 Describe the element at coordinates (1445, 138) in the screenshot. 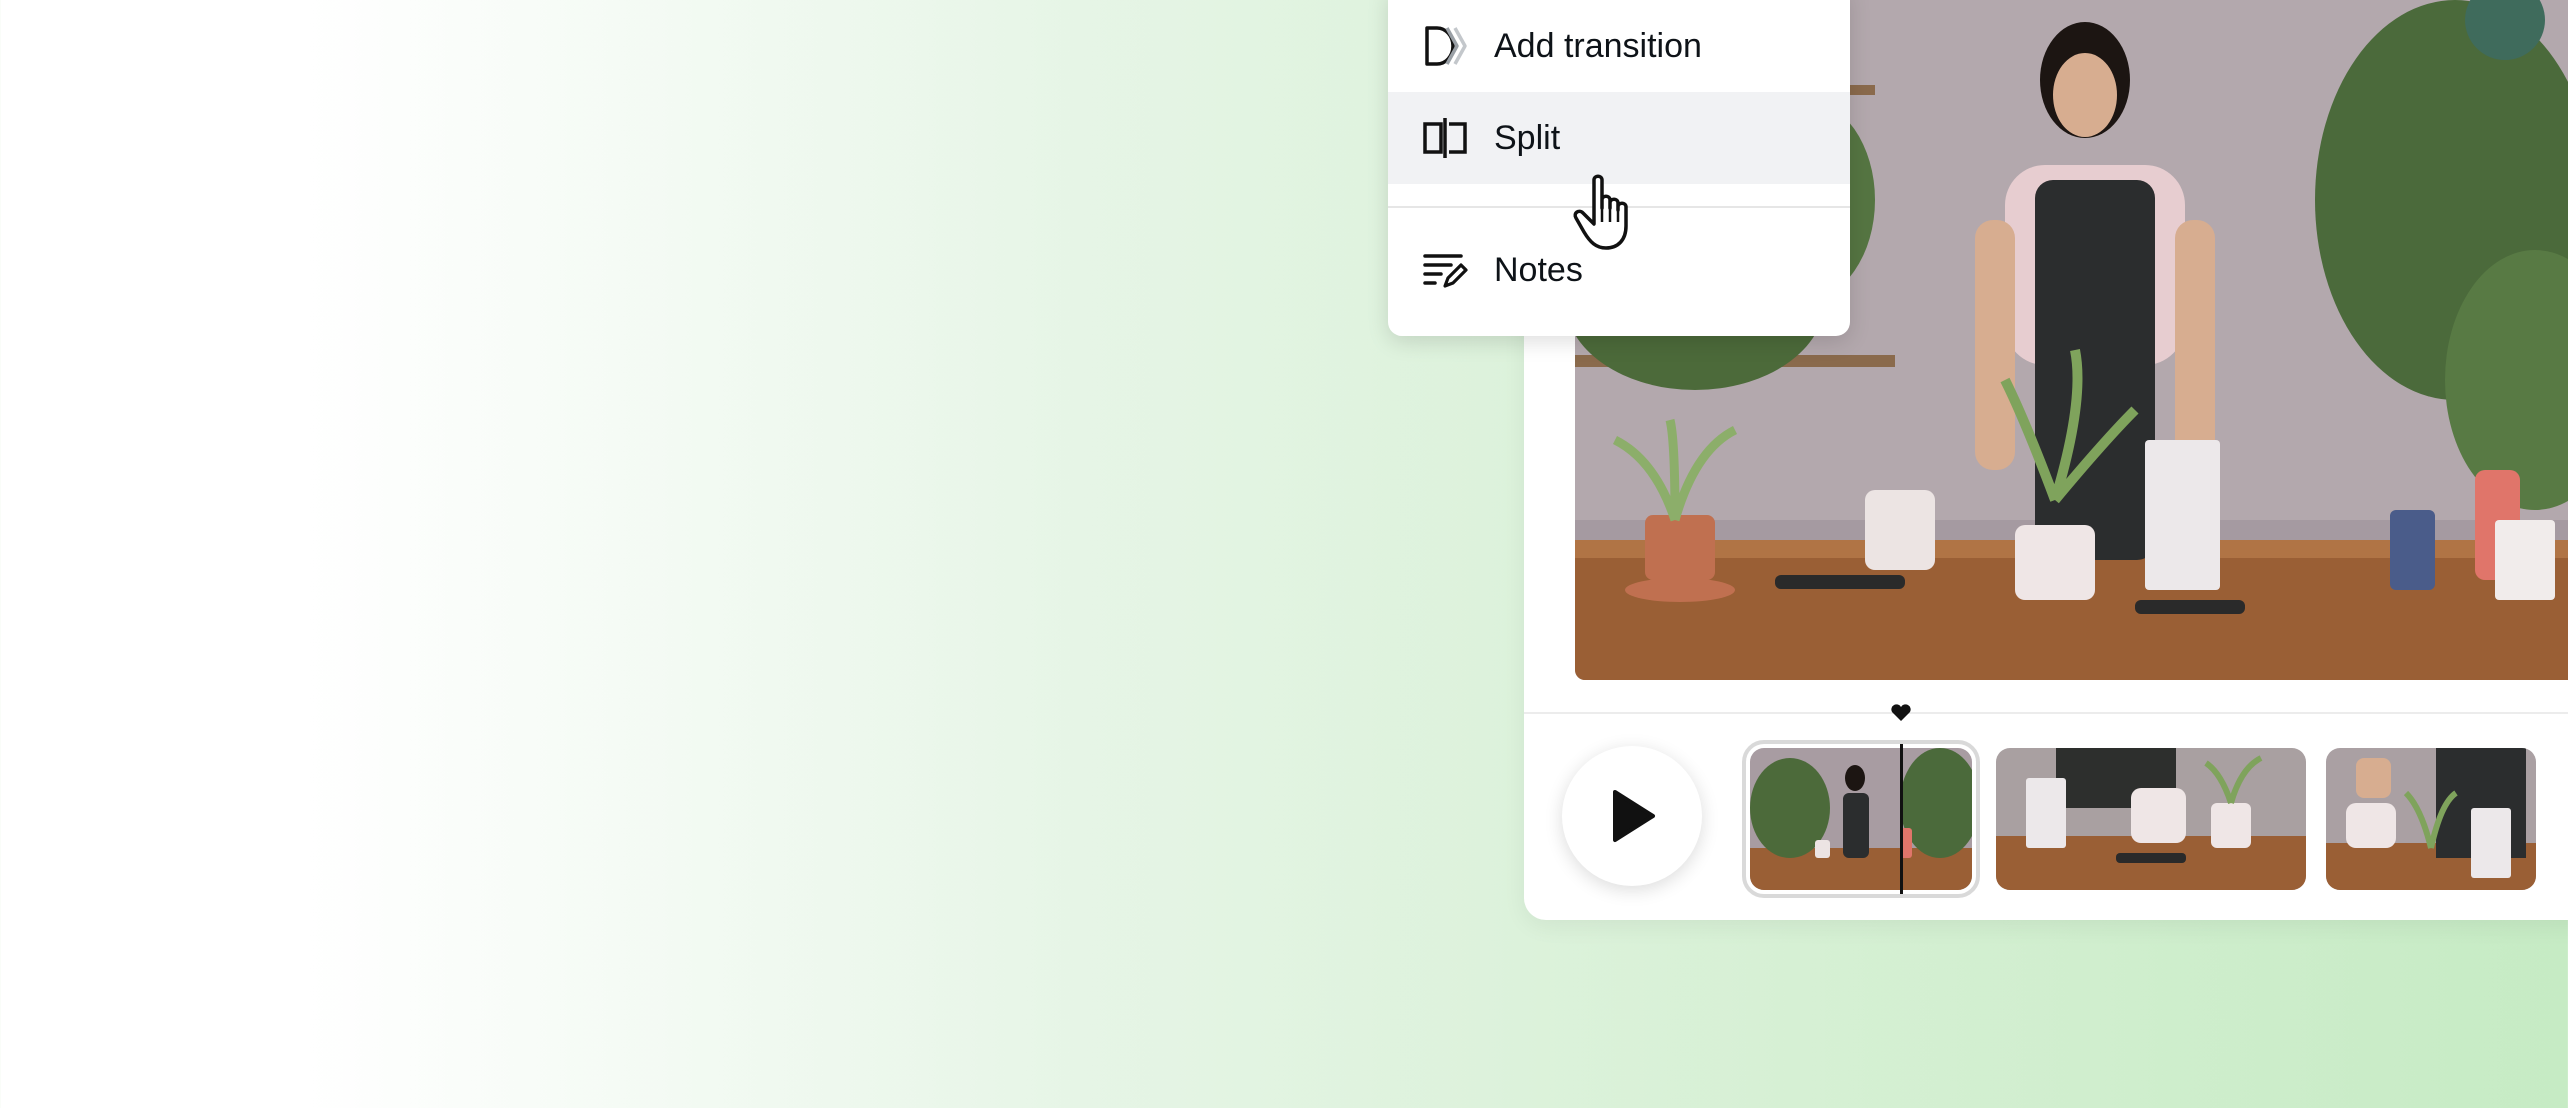

I see `split-icon` at that location.